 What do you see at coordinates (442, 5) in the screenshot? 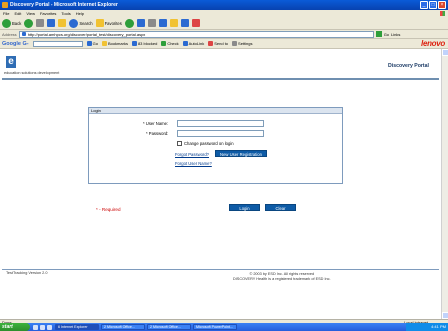
I see `close-button: ×` at bounding box center [442, 5].